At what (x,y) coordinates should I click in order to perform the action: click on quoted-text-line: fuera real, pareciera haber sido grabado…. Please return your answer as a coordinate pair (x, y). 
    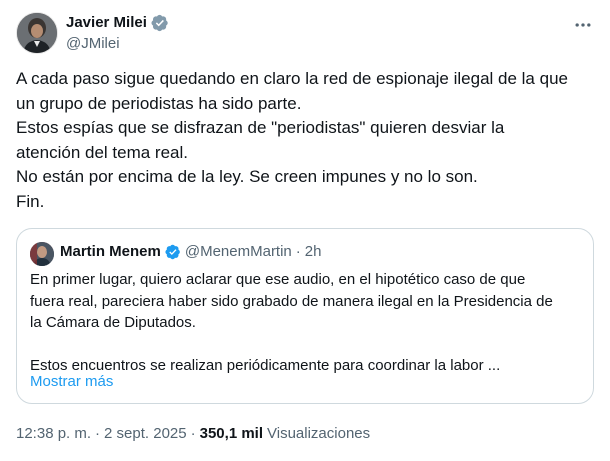
    Looking at the image, I should click on (291, 301).